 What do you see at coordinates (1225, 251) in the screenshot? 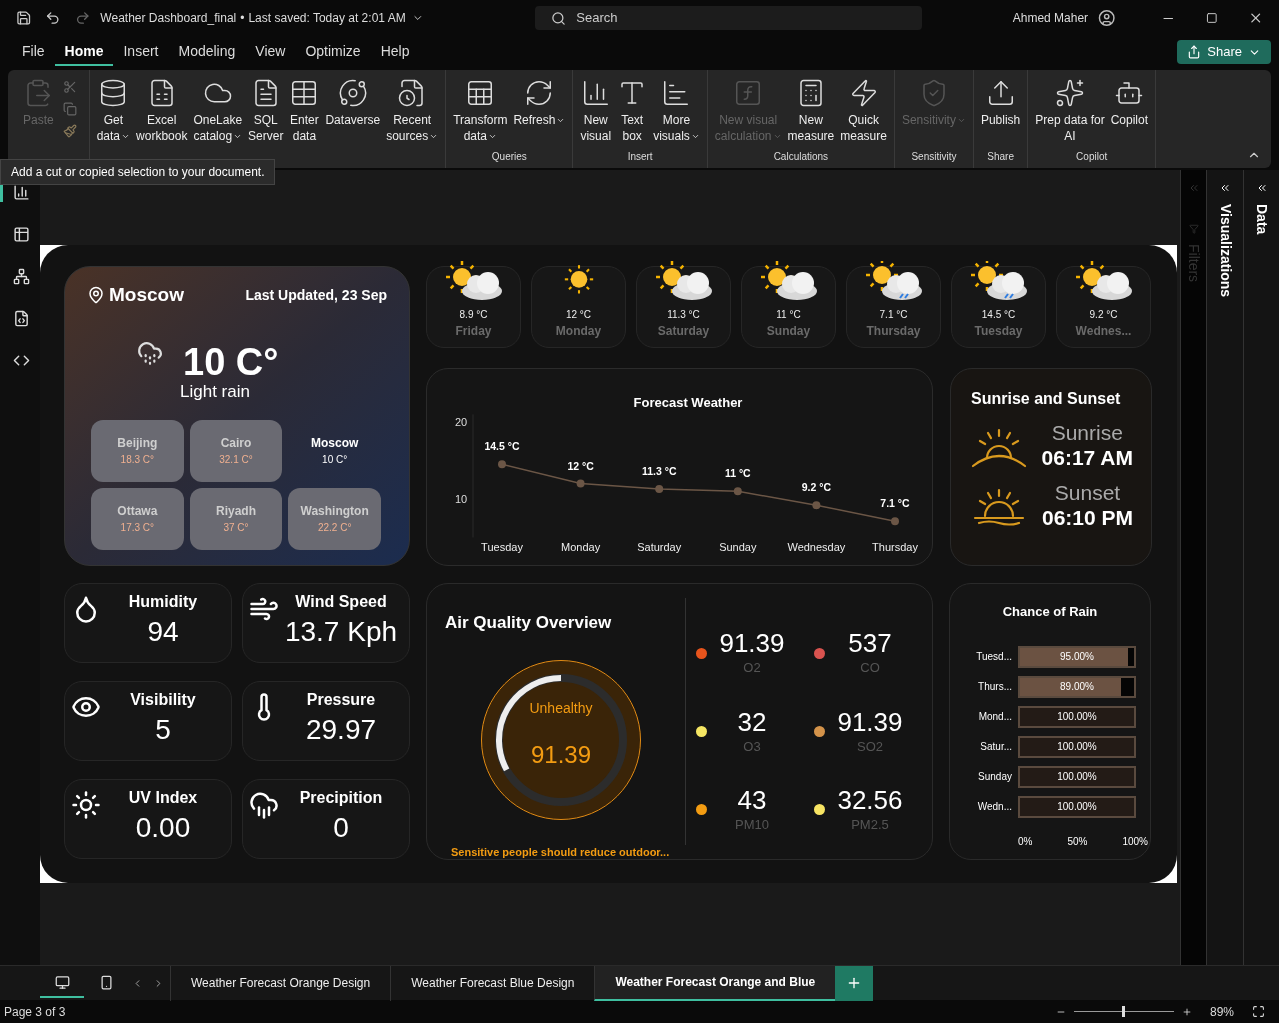
I see `pane-tab: Visualizations` at bounding box center [1225, 251].